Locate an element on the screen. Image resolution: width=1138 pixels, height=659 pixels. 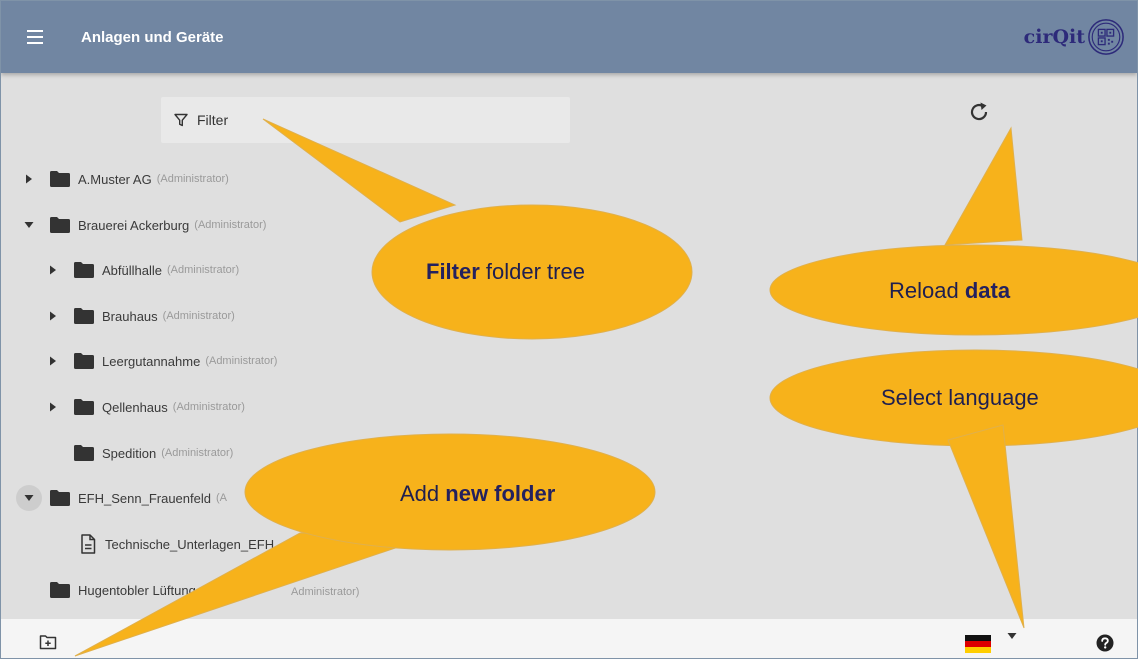
filter-field is located at coordinates (365, 120).